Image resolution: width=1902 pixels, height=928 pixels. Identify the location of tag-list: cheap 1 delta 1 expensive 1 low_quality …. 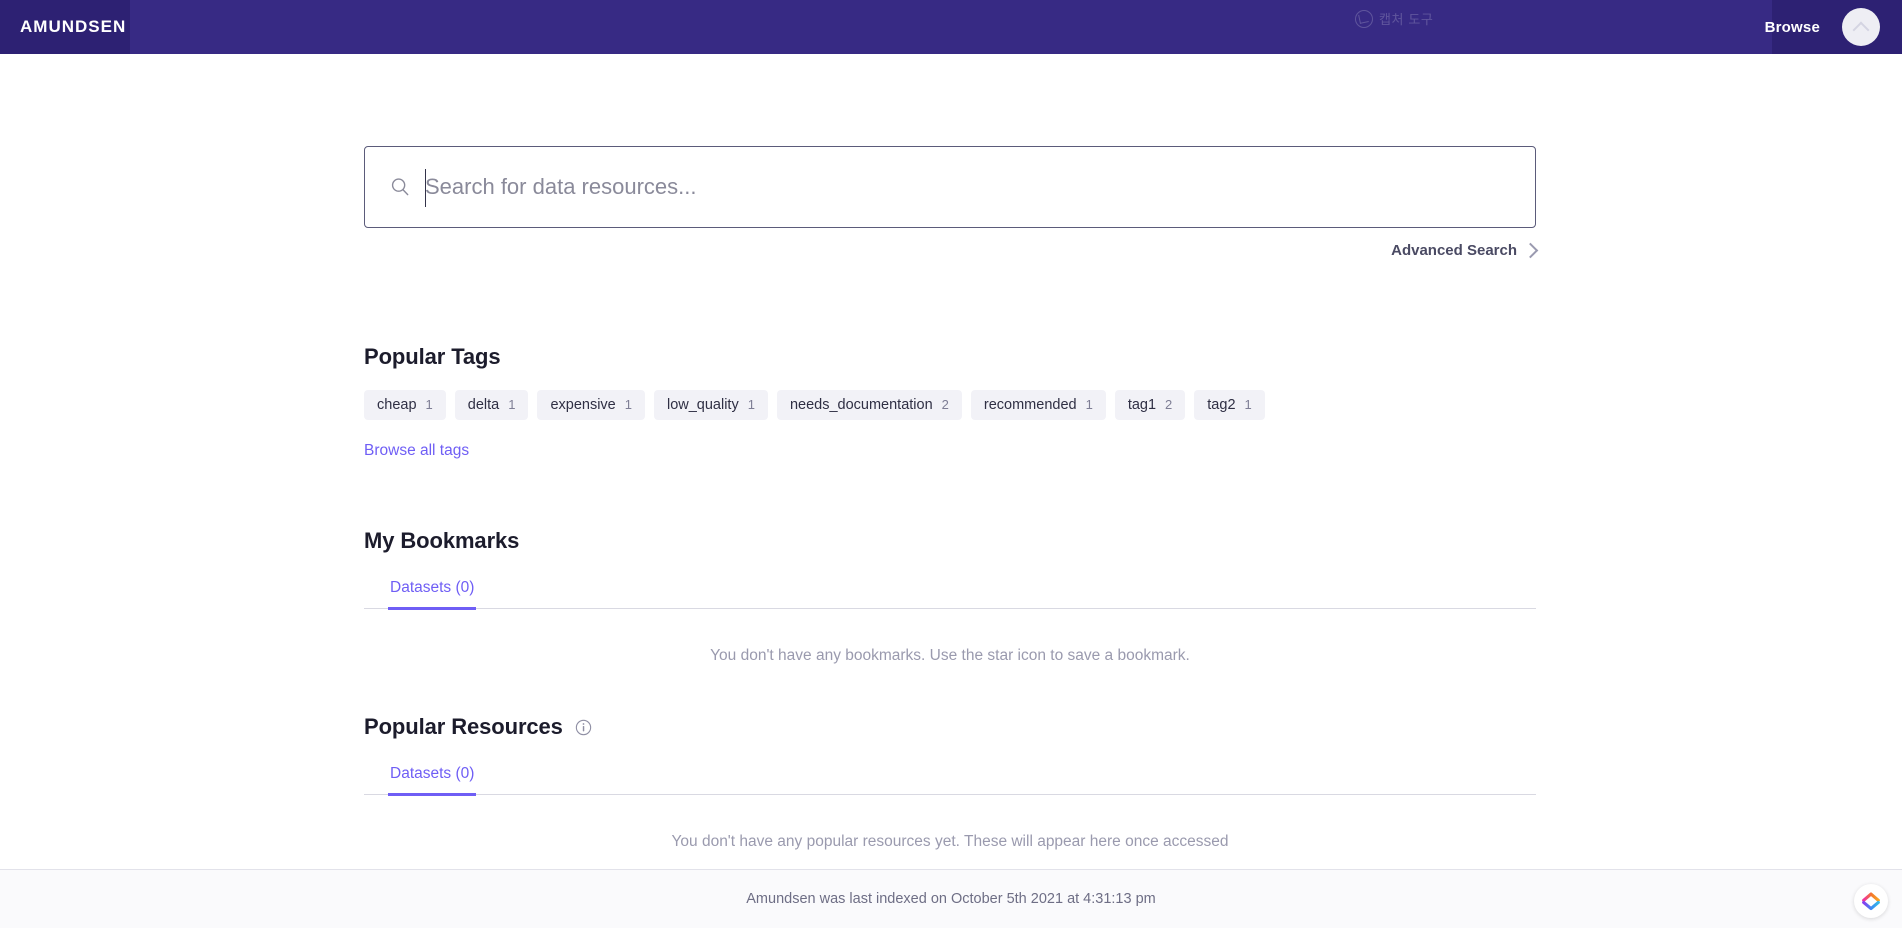
(950, 405).